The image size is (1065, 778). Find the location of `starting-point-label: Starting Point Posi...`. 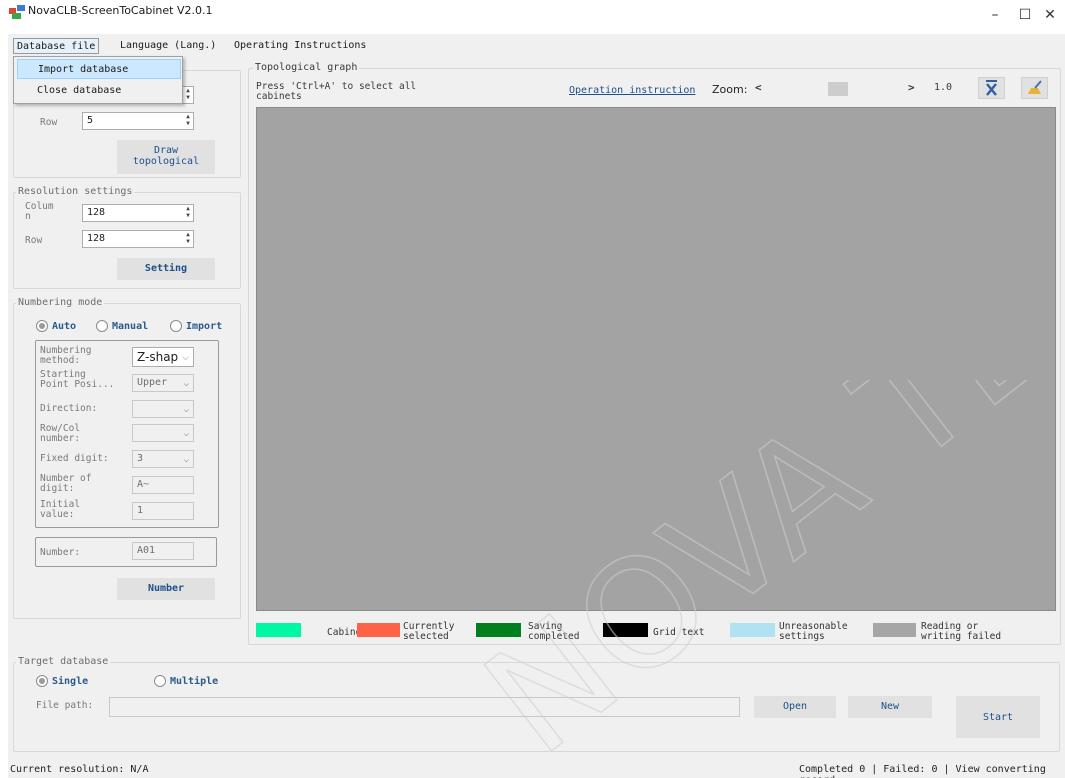

starting-point-label: Starting Point Posi... is located at coordinates (77, 379).